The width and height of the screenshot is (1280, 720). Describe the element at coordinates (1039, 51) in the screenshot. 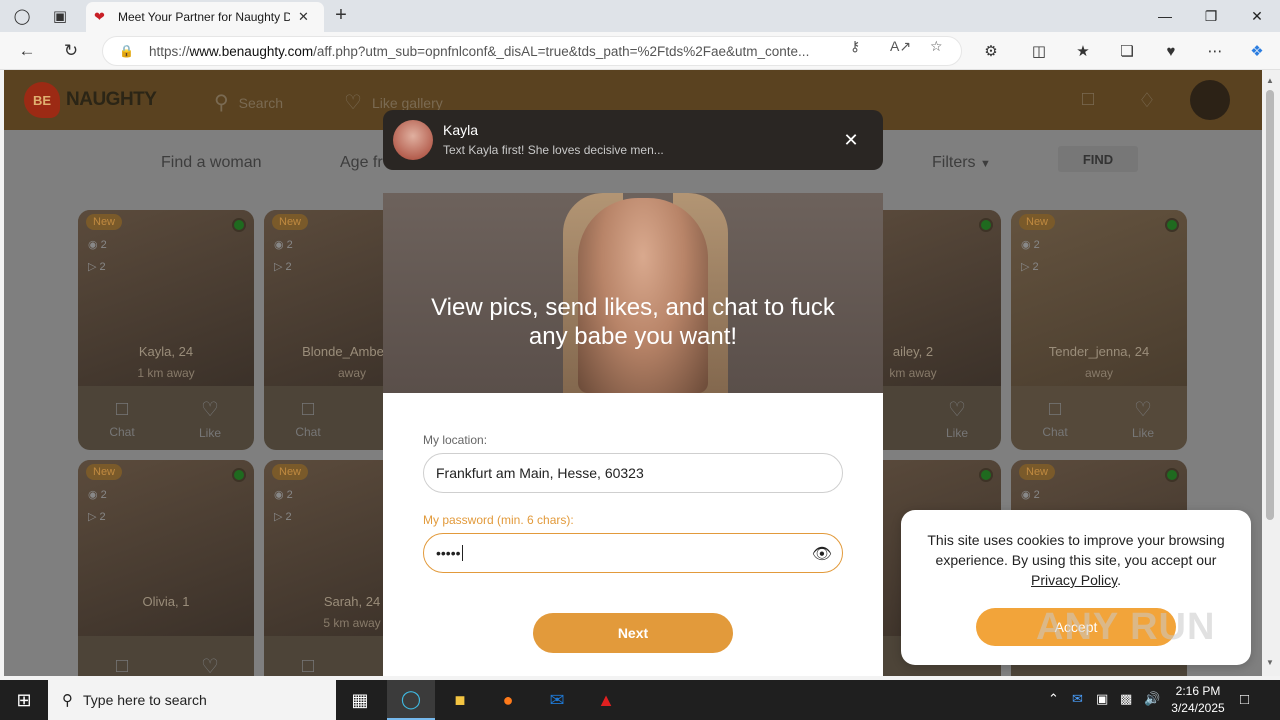

I see `split-screen-icon: ◫` at that location.